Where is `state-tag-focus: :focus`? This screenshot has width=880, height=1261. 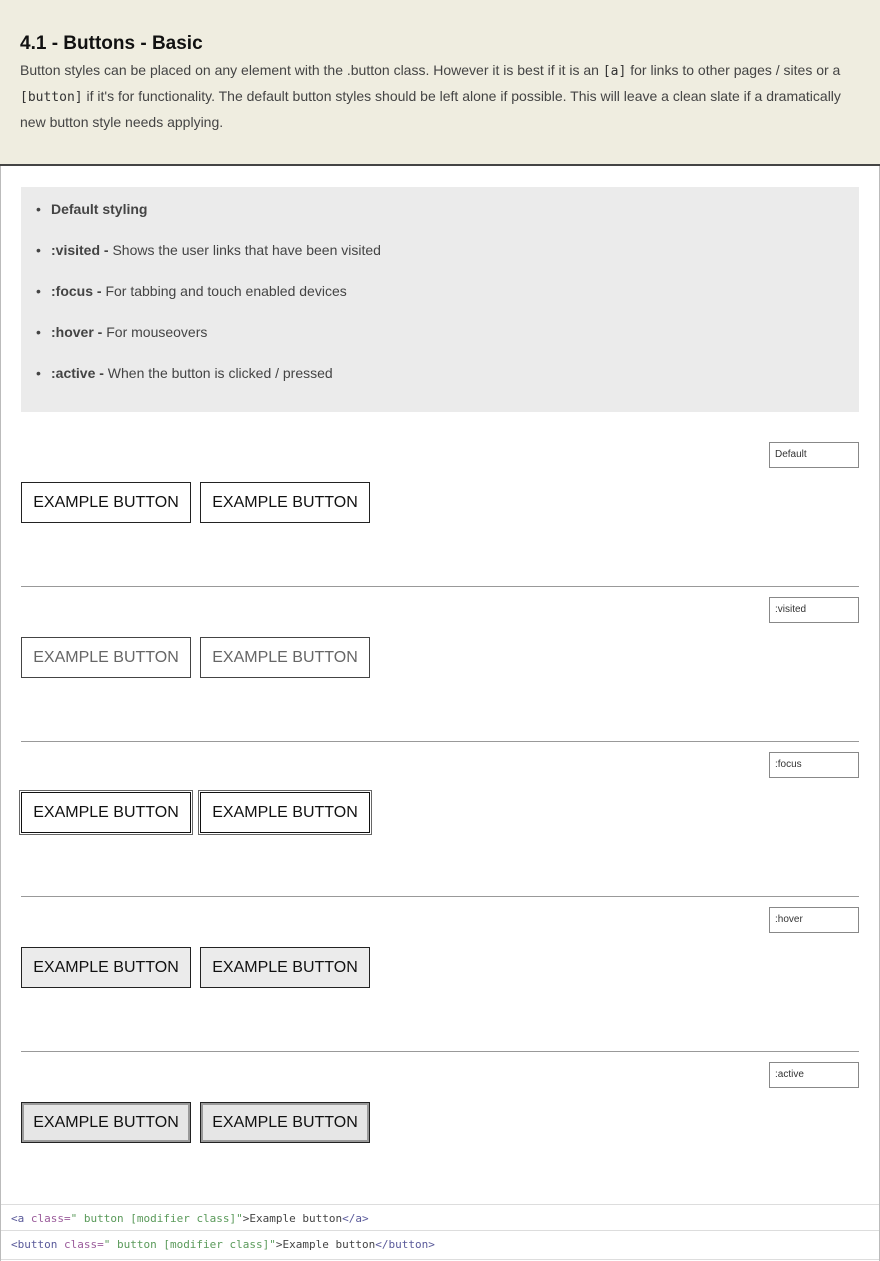
state-tag-focus: :focus is located at coordinates (814, 765).